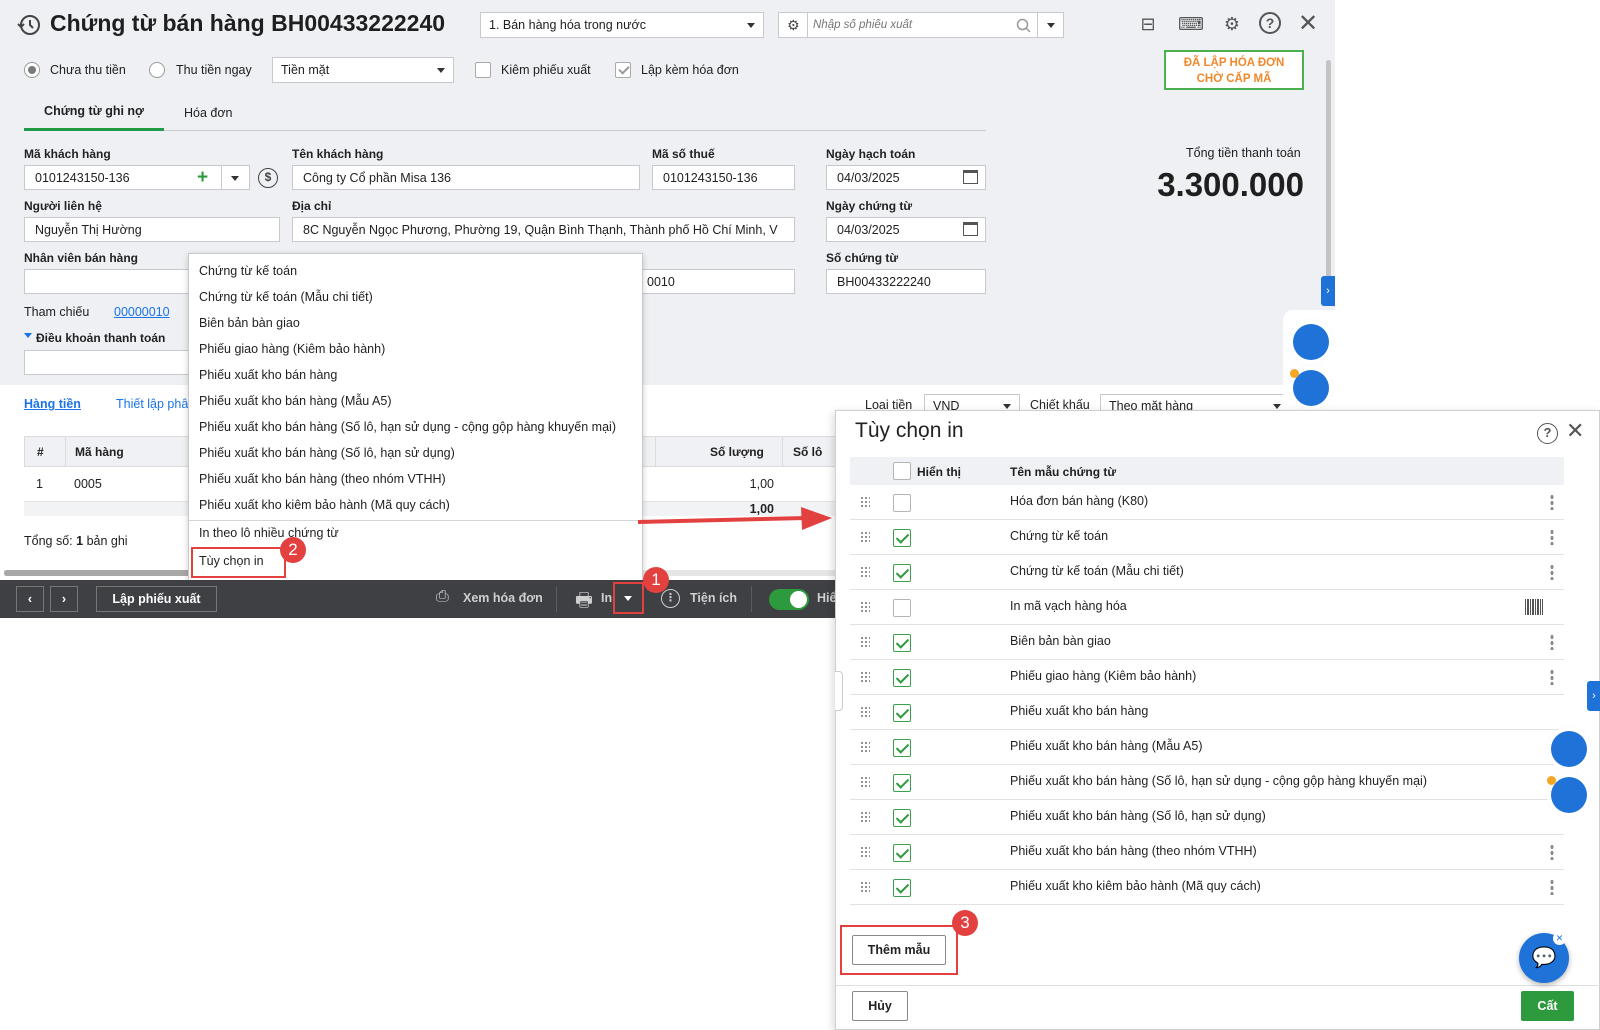  I want to click on print-dropdown-button, so click(628, 598).